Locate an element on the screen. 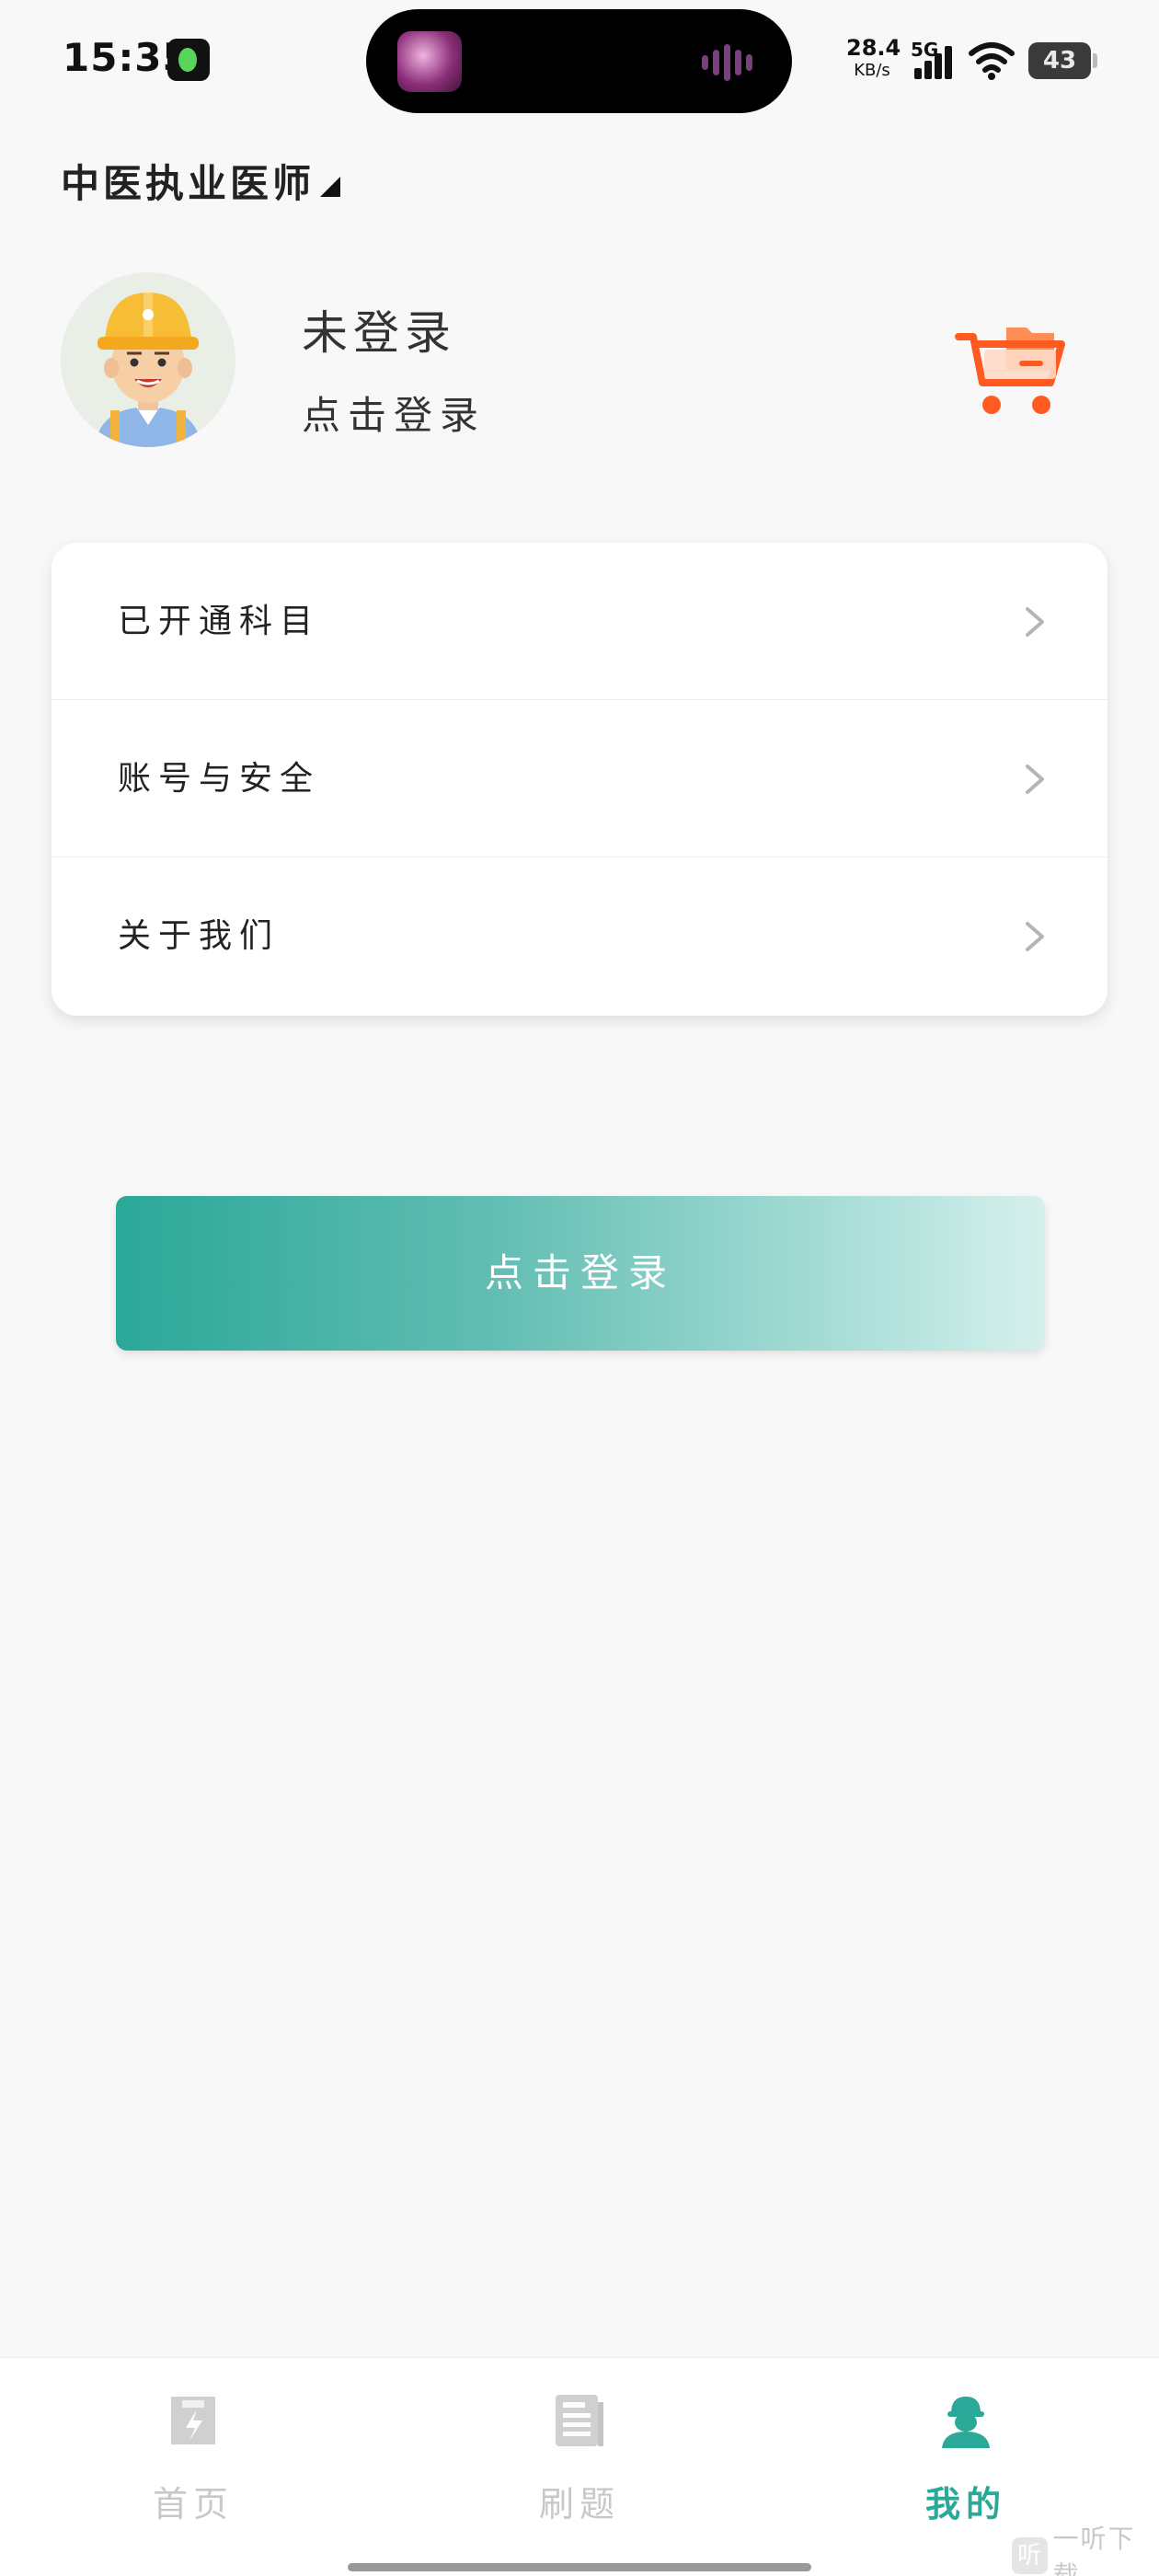  tab-profile: 我的 is located at coordinates (966, 2460).